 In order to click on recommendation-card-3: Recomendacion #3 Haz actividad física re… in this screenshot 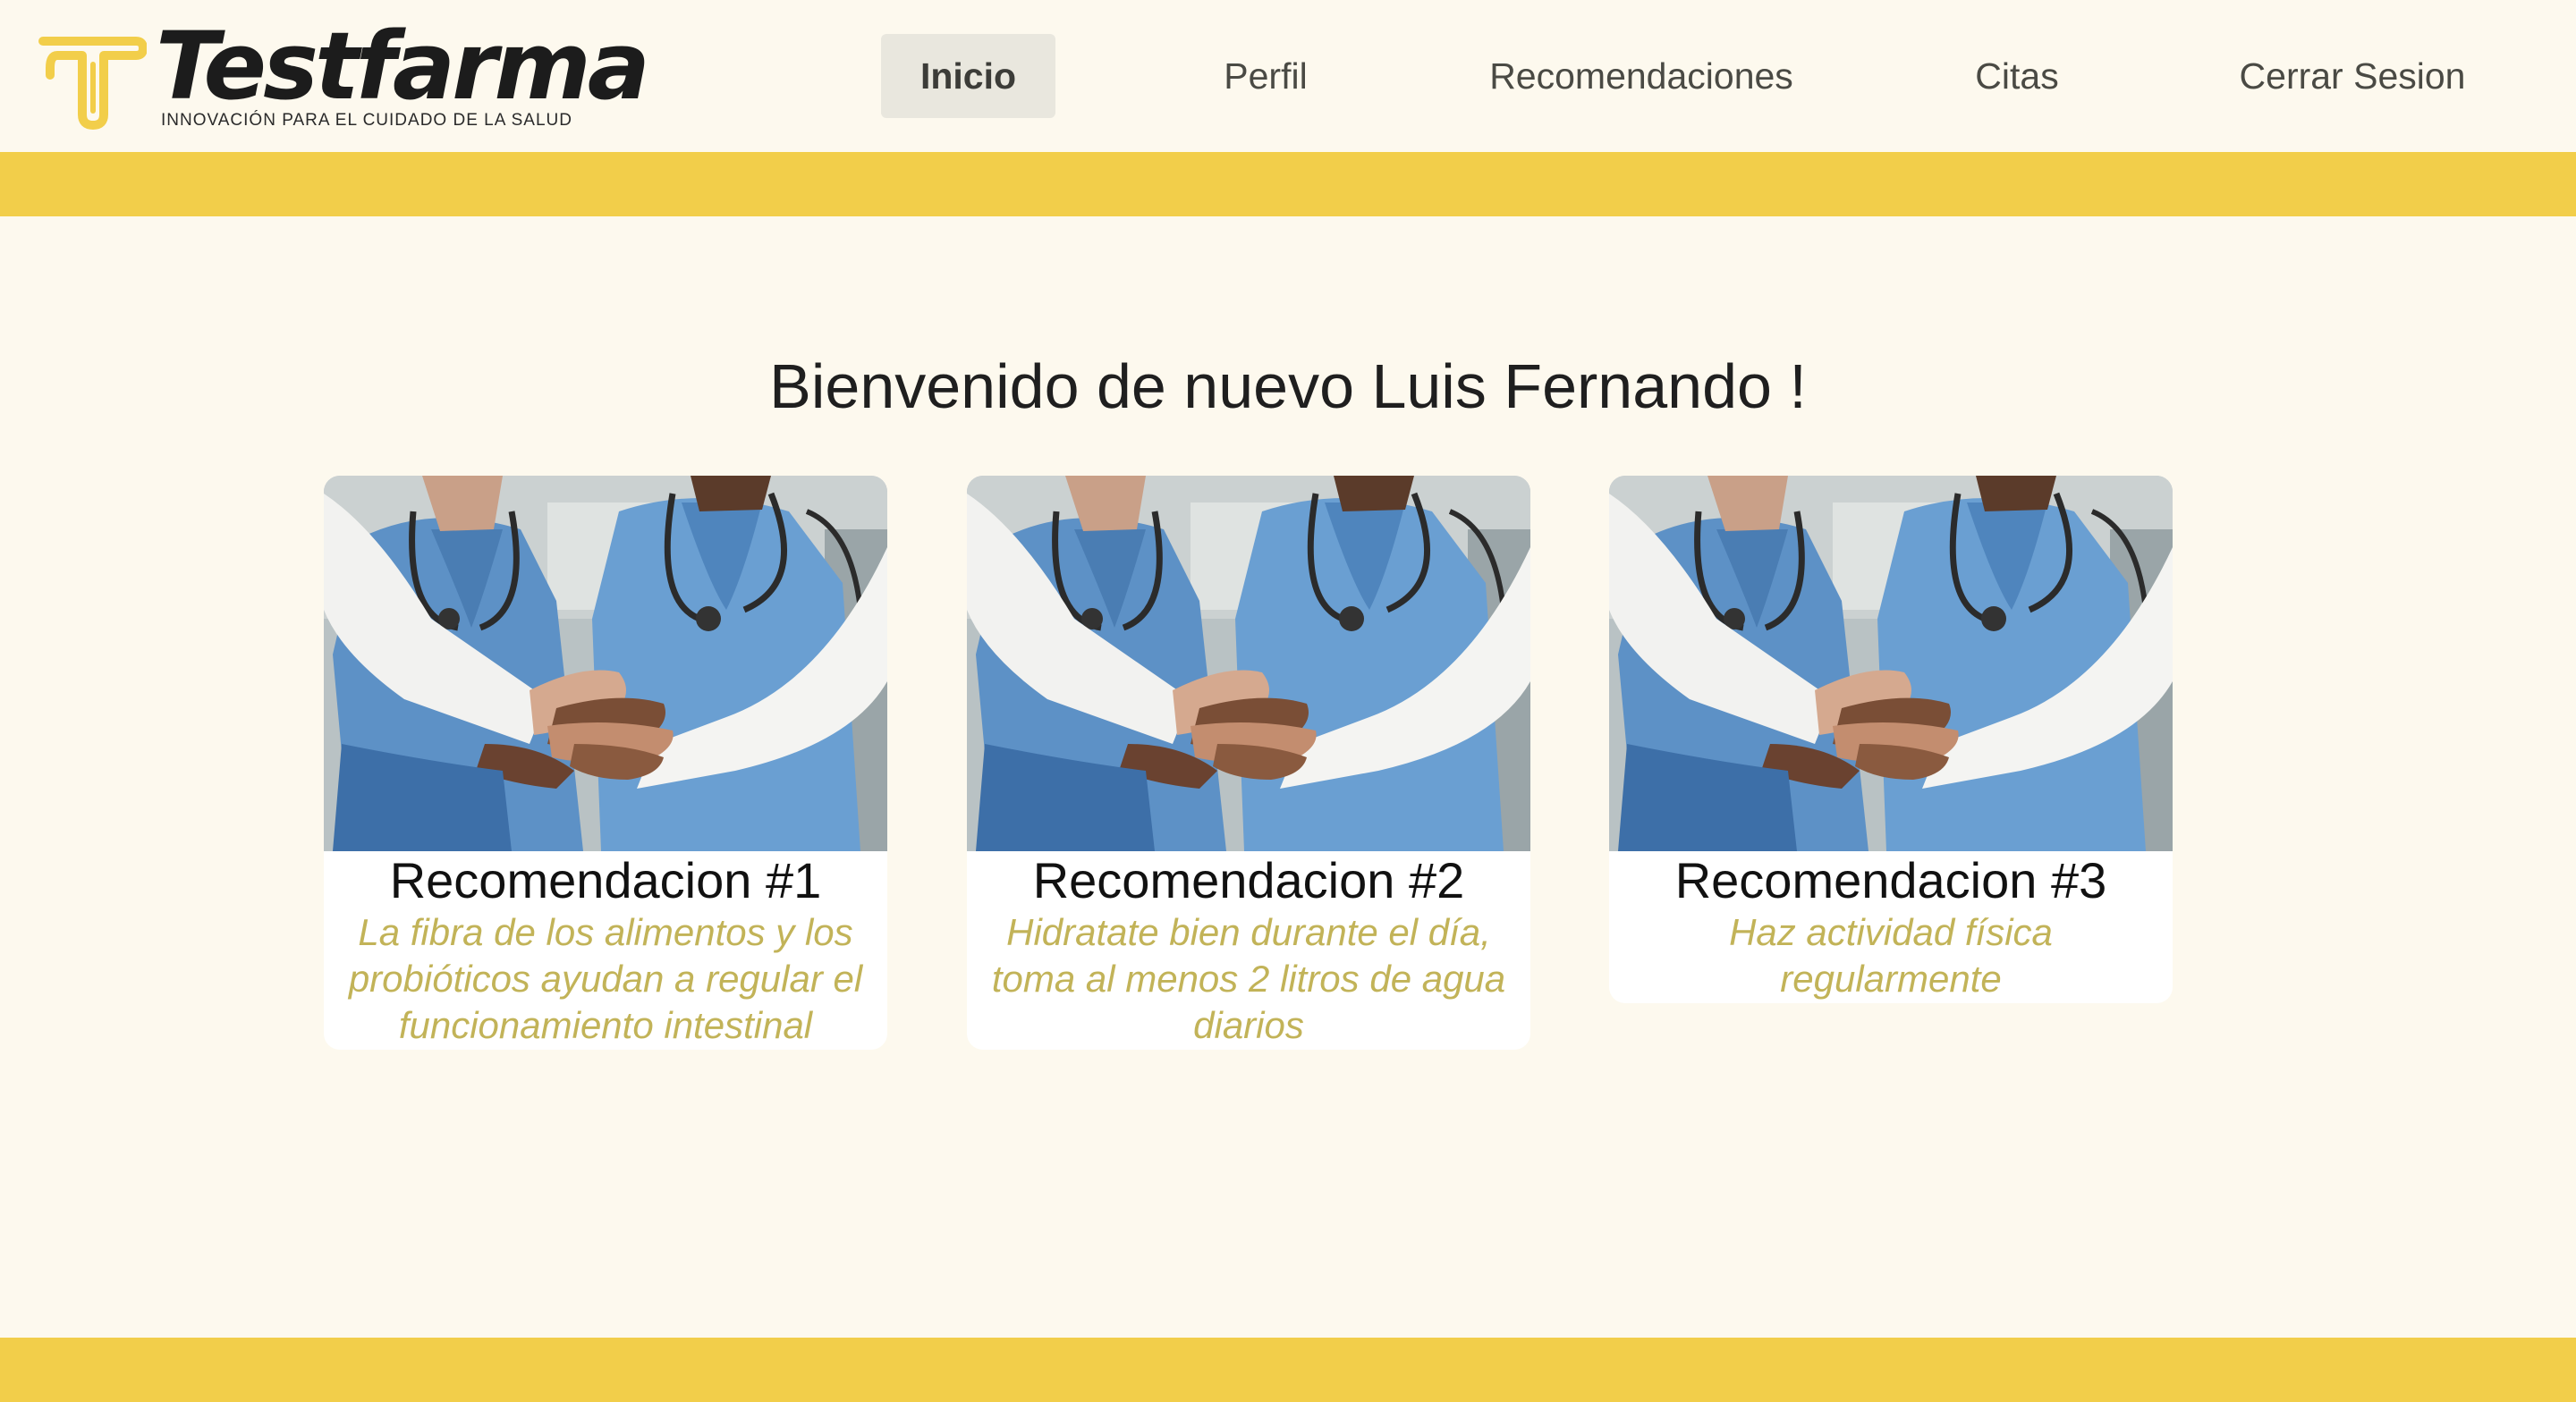, I will do `click(1891, 739)`.